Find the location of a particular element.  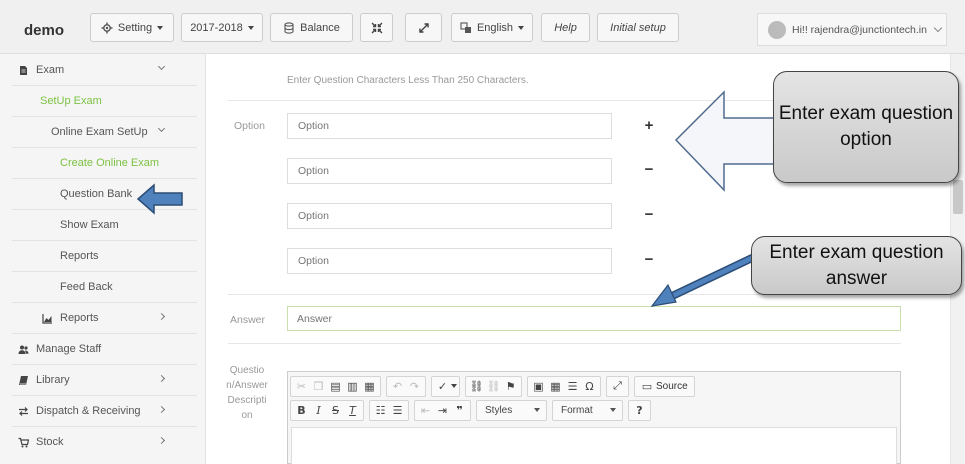

fullscreen-compress-button is located at coordinates (376, 27).